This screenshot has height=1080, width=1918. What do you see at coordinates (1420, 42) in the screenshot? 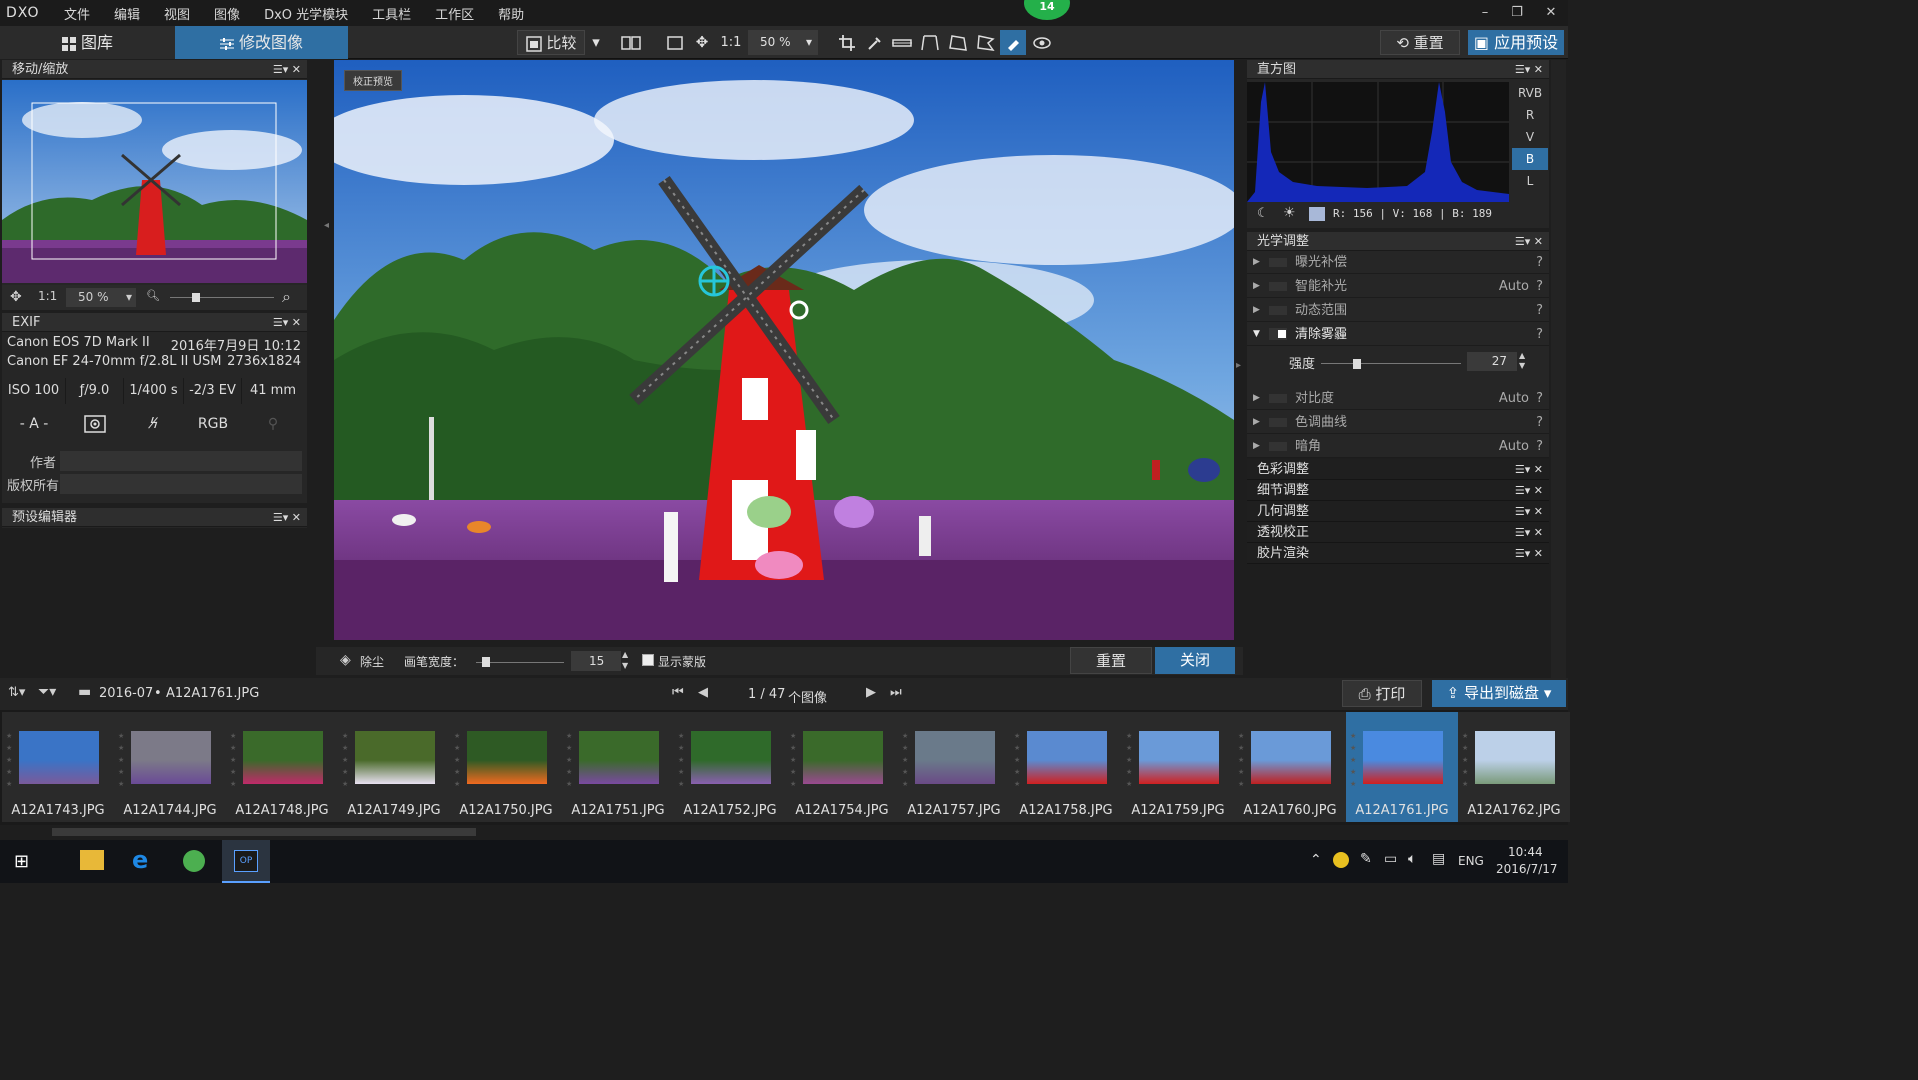
I see `reset-button: ⟲ 重置` at bounding box center [1420, 42].